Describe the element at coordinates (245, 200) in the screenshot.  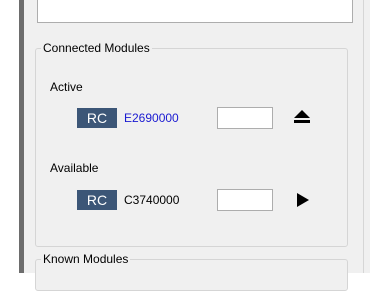
I see `available-module-field` at that location.